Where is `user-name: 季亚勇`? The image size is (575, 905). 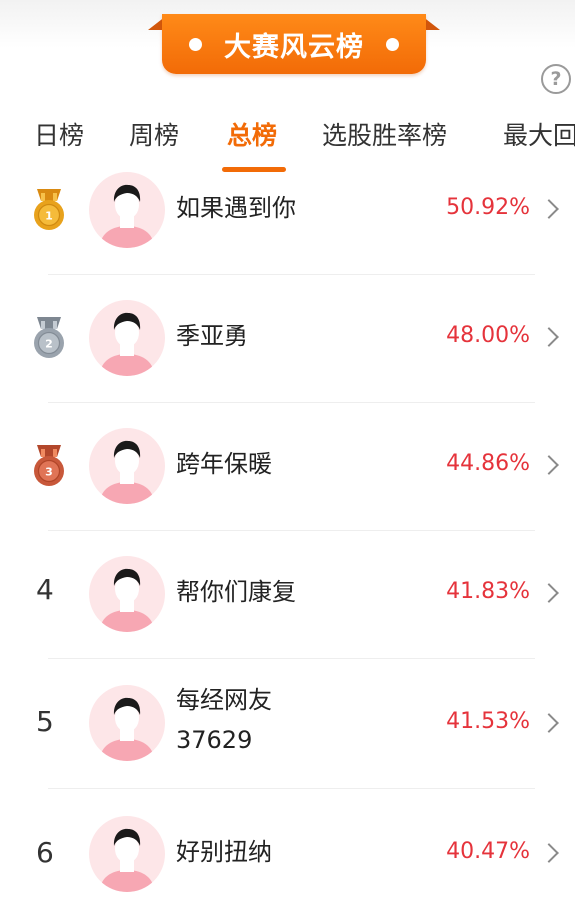
user-name: 季亚勇 is located at coordinates (212, 336).